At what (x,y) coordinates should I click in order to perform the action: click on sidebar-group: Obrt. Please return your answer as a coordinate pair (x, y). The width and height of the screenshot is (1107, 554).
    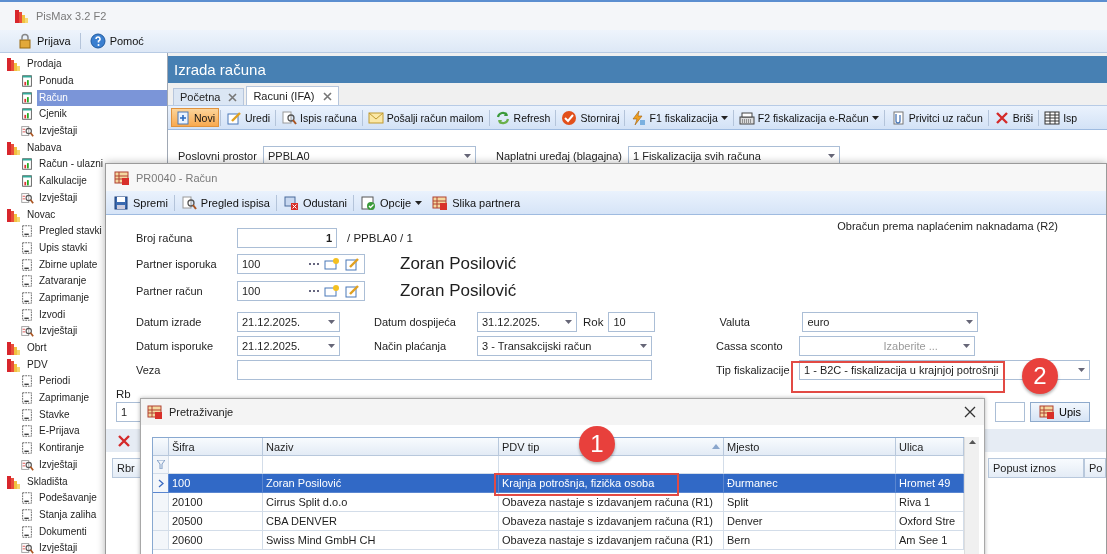
    Looking at the image, I should click on (37, 348).